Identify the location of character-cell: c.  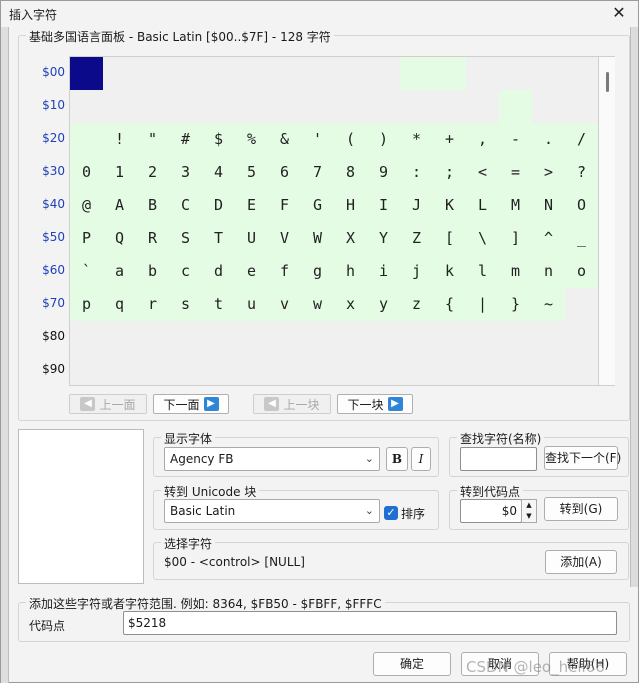
(185, 271).